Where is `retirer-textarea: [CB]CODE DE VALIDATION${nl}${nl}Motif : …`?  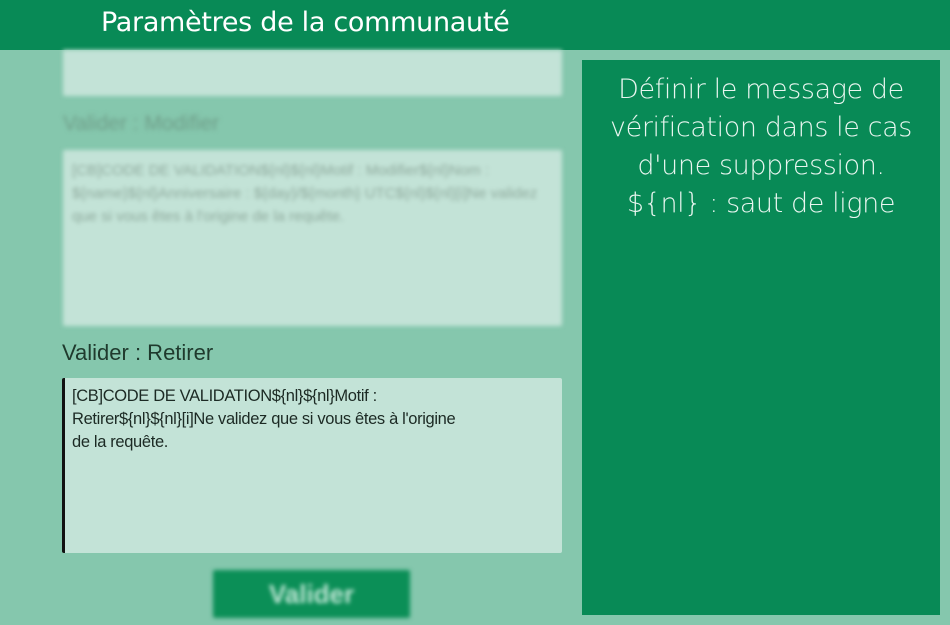
retirer-textarea: [CB]CODE DE VALIDATION${nl}${nl}Motif : … is located at coordinates (312, 465).